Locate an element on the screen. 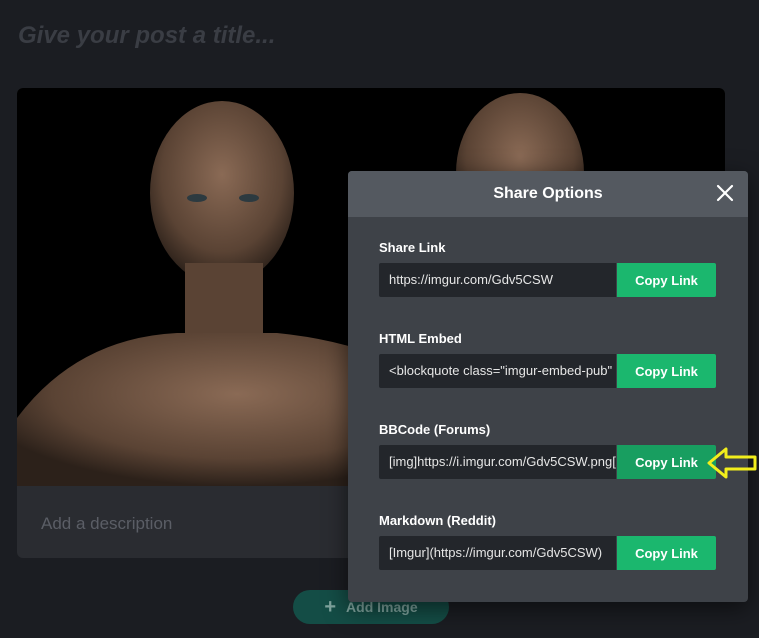  share-link-field: https://imgur.com/Gdv5CSW is located at coordinates (497, 280).